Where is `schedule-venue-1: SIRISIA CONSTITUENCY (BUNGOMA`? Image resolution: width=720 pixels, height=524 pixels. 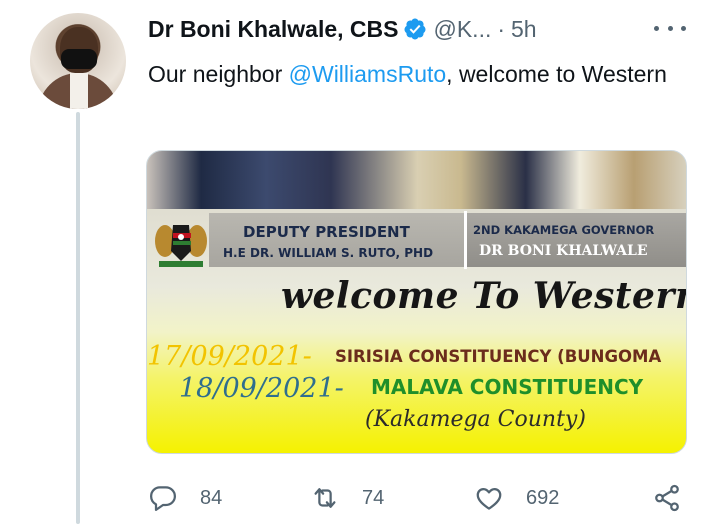
schedule-venue-1: SIRISIA CONSTITUENCY (BUNGOMA is located at coordinates (498, 356).